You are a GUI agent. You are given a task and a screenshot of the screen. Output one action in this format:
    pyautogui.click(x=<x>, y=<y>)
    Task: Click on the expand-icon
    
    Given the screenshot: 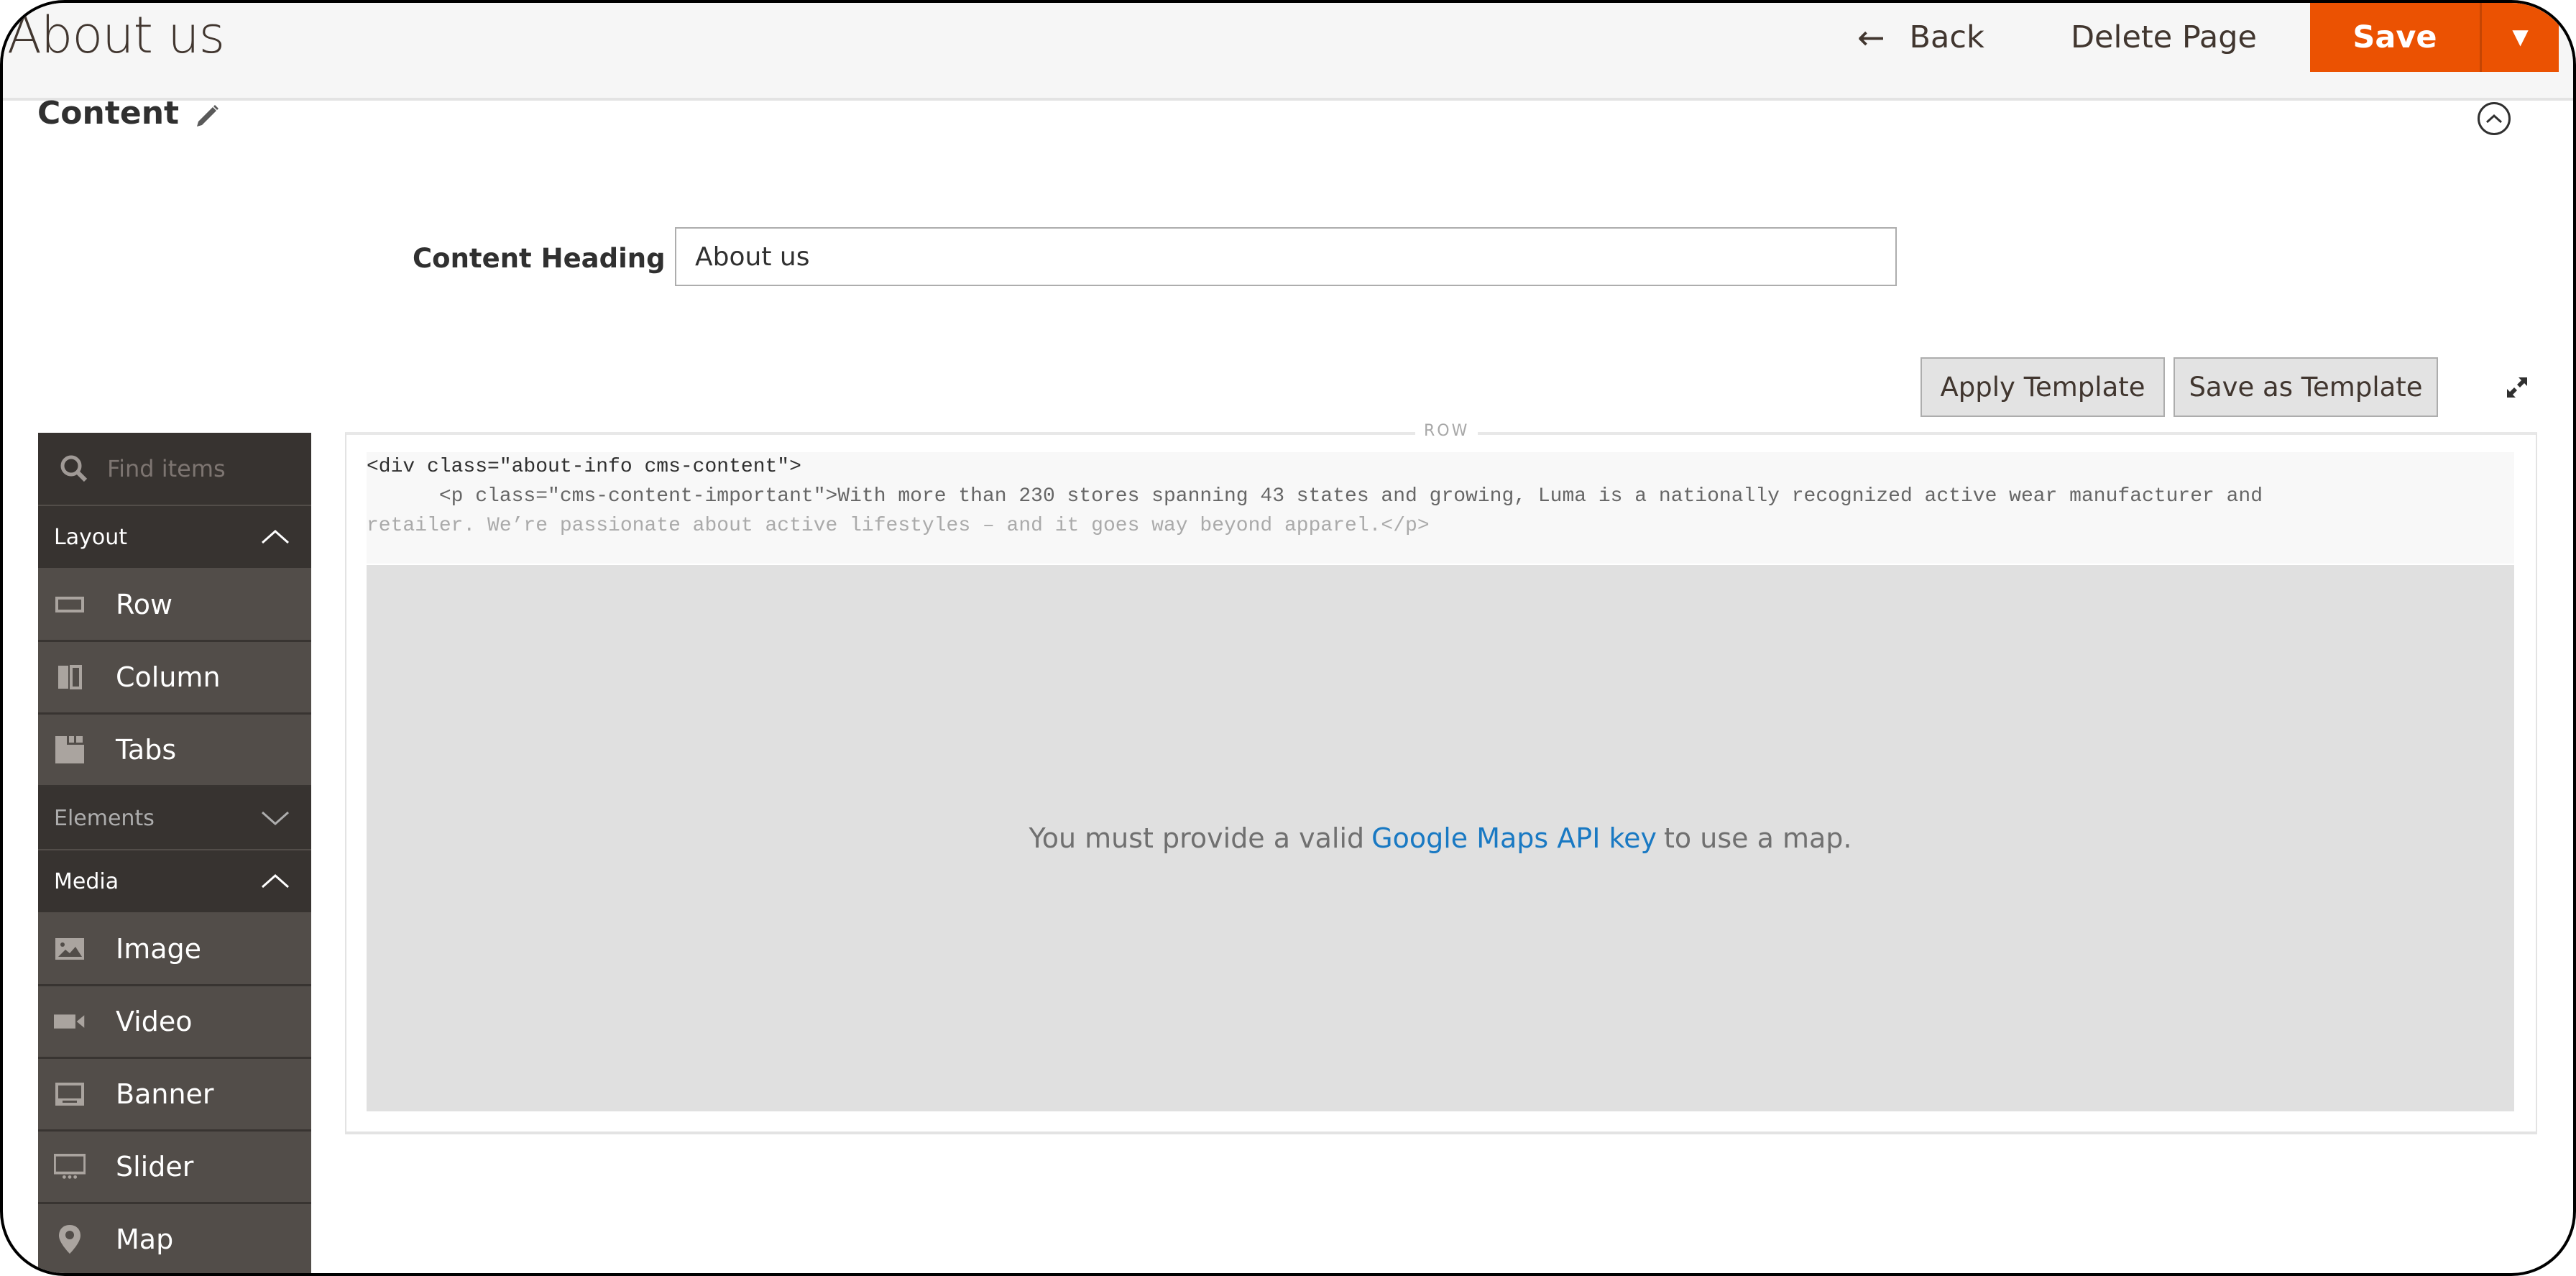 What is the action you would take?
    pyautogui.click(x=2517, y=387)
    